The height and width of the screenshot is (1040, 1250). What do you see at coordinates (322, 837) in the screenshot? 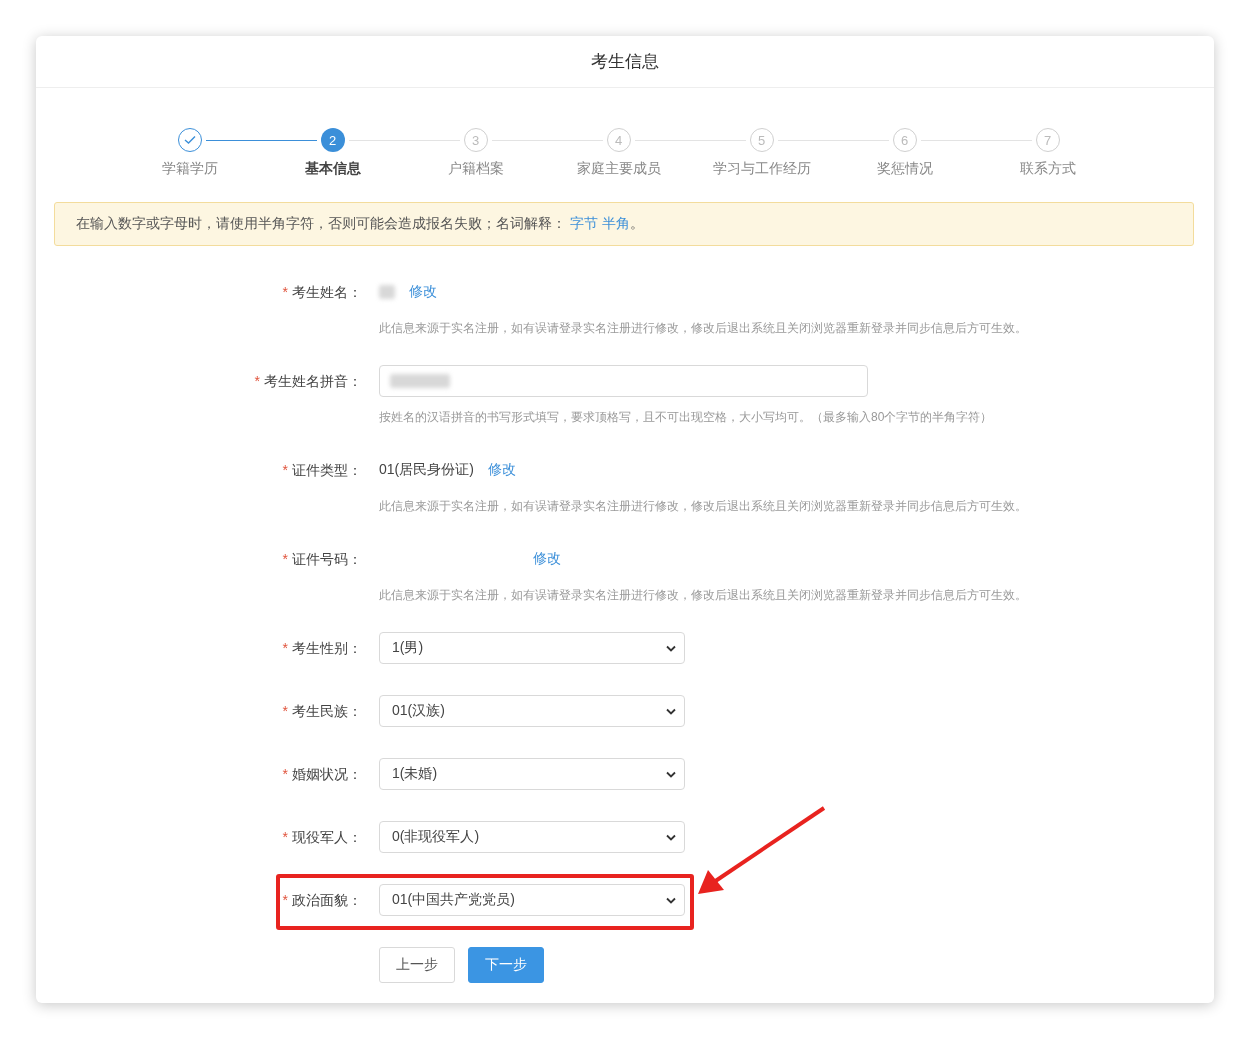
I see `field-label: * 现役军人：` at bounding box center [322, 837].